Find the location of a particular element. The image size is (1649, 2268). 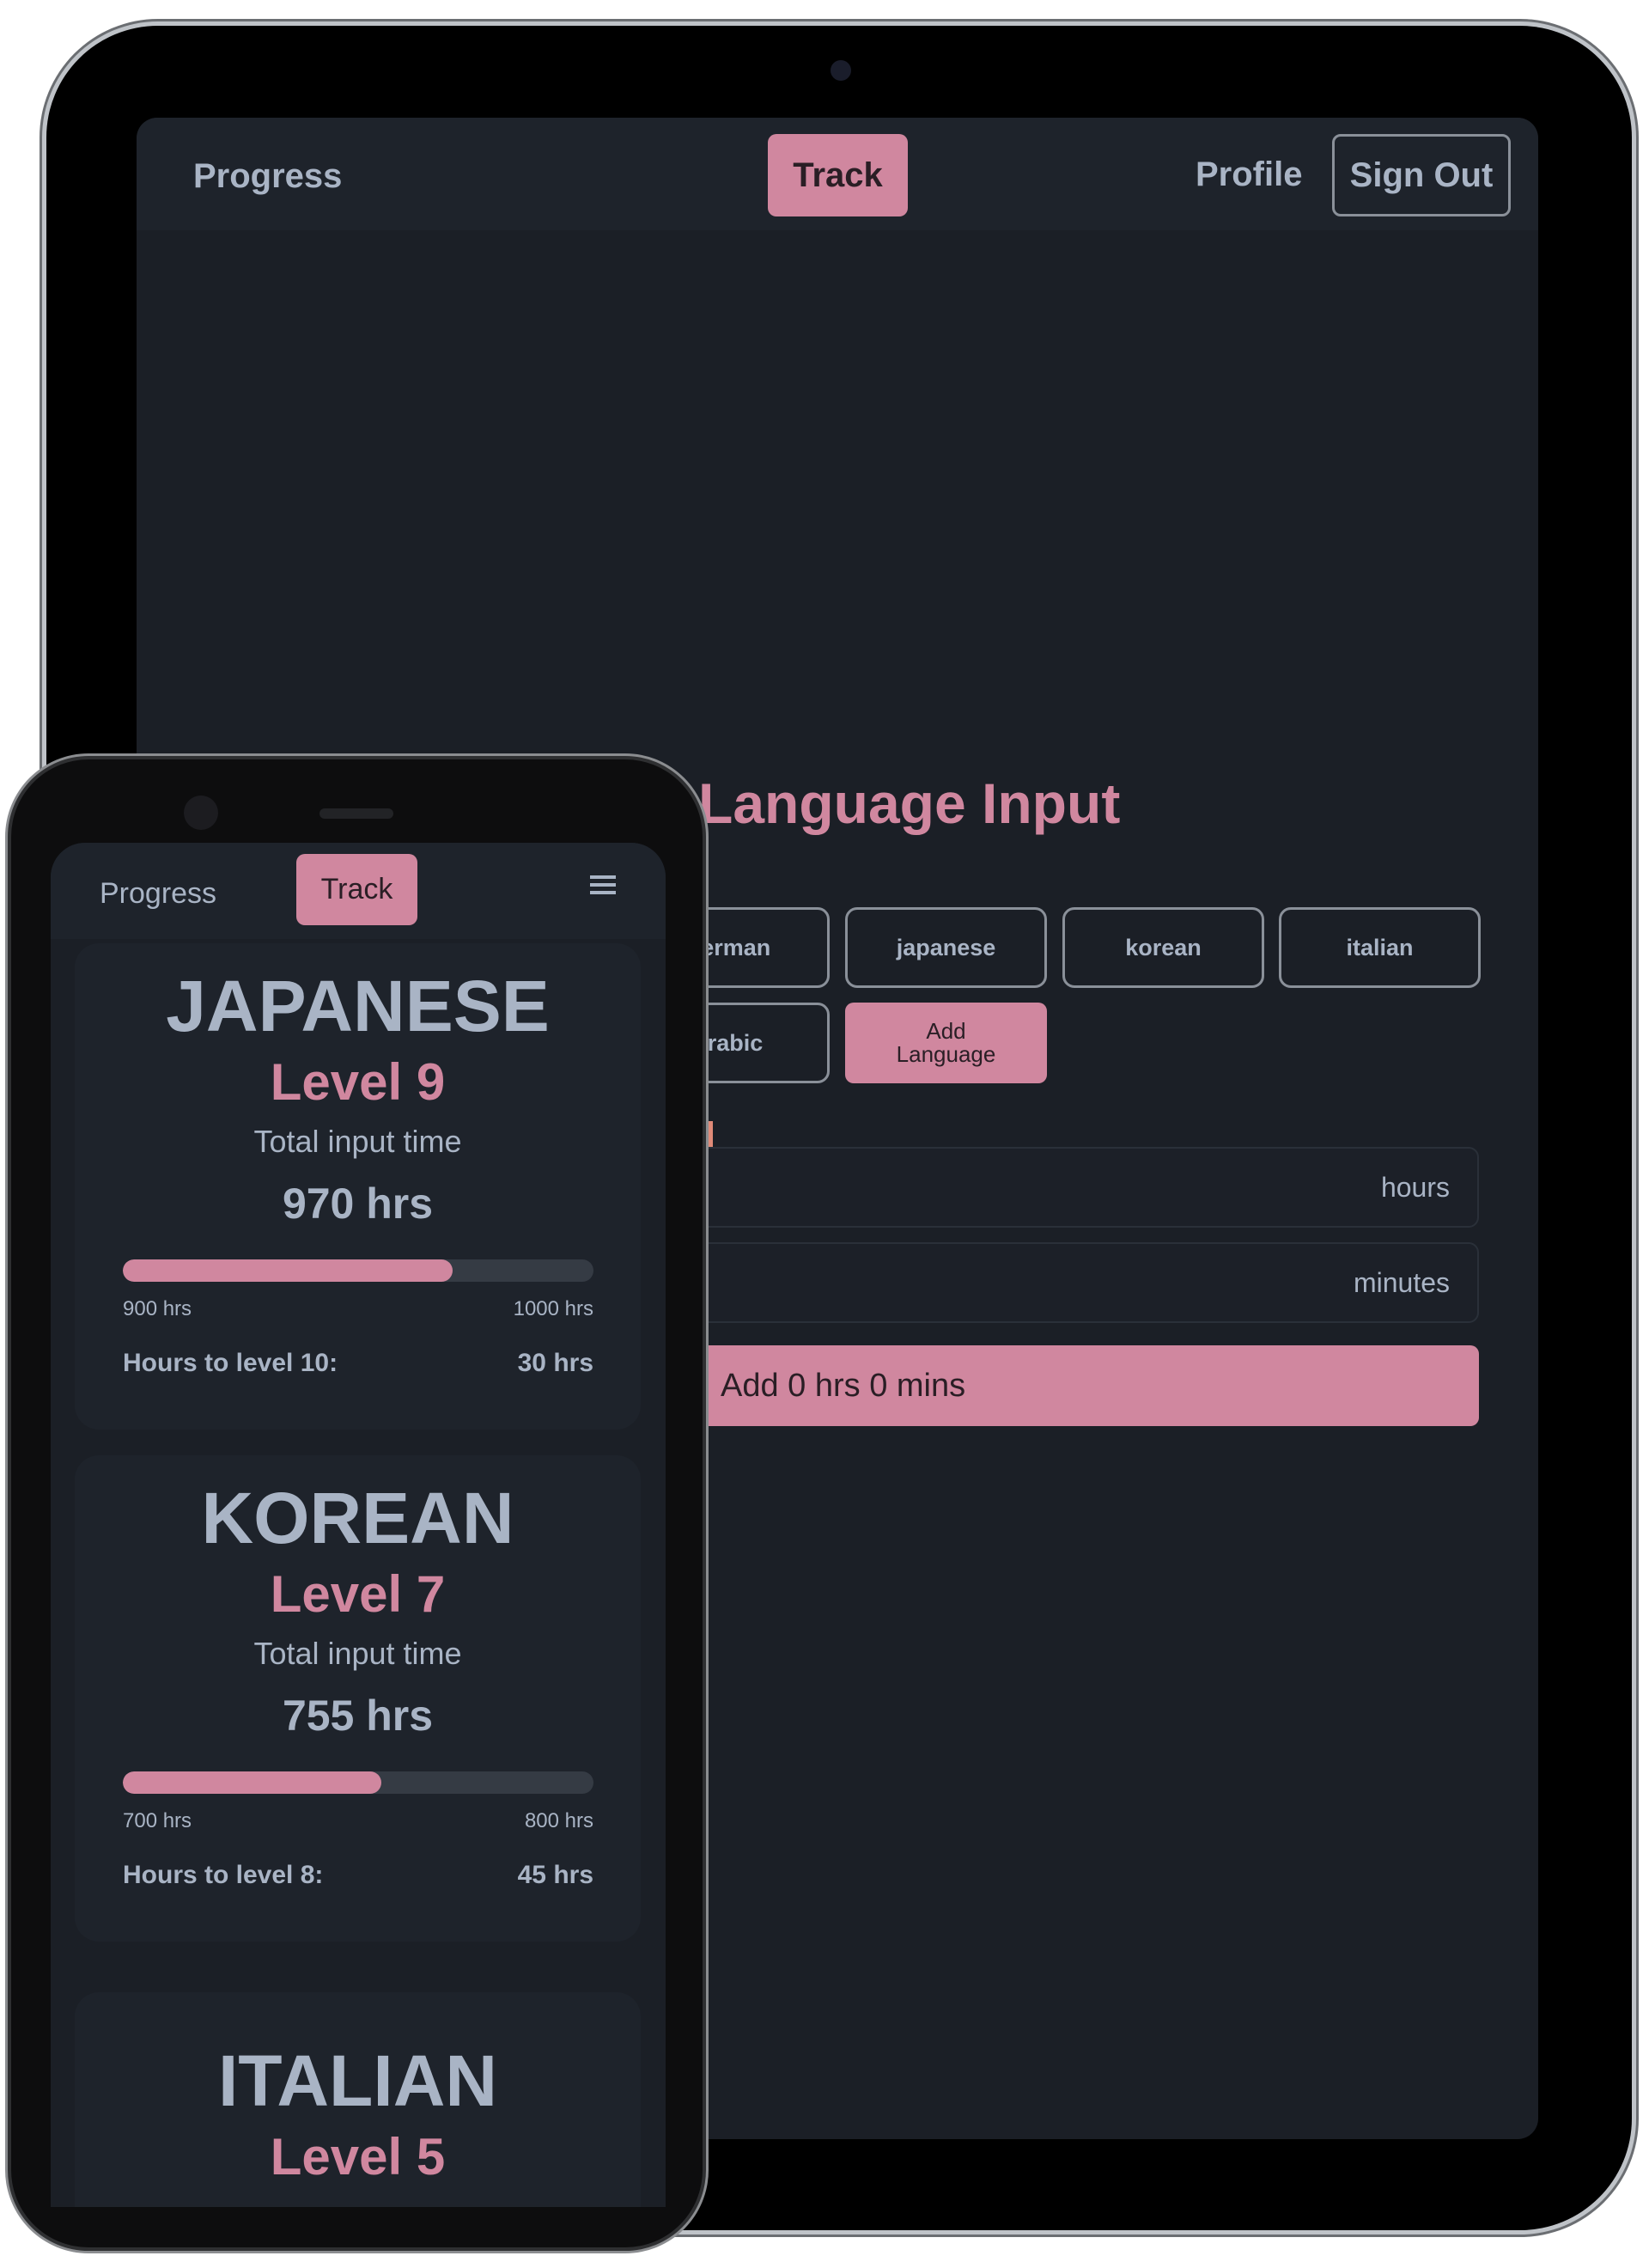

language-button-korean: korean is located at coordinates (1163, 947).